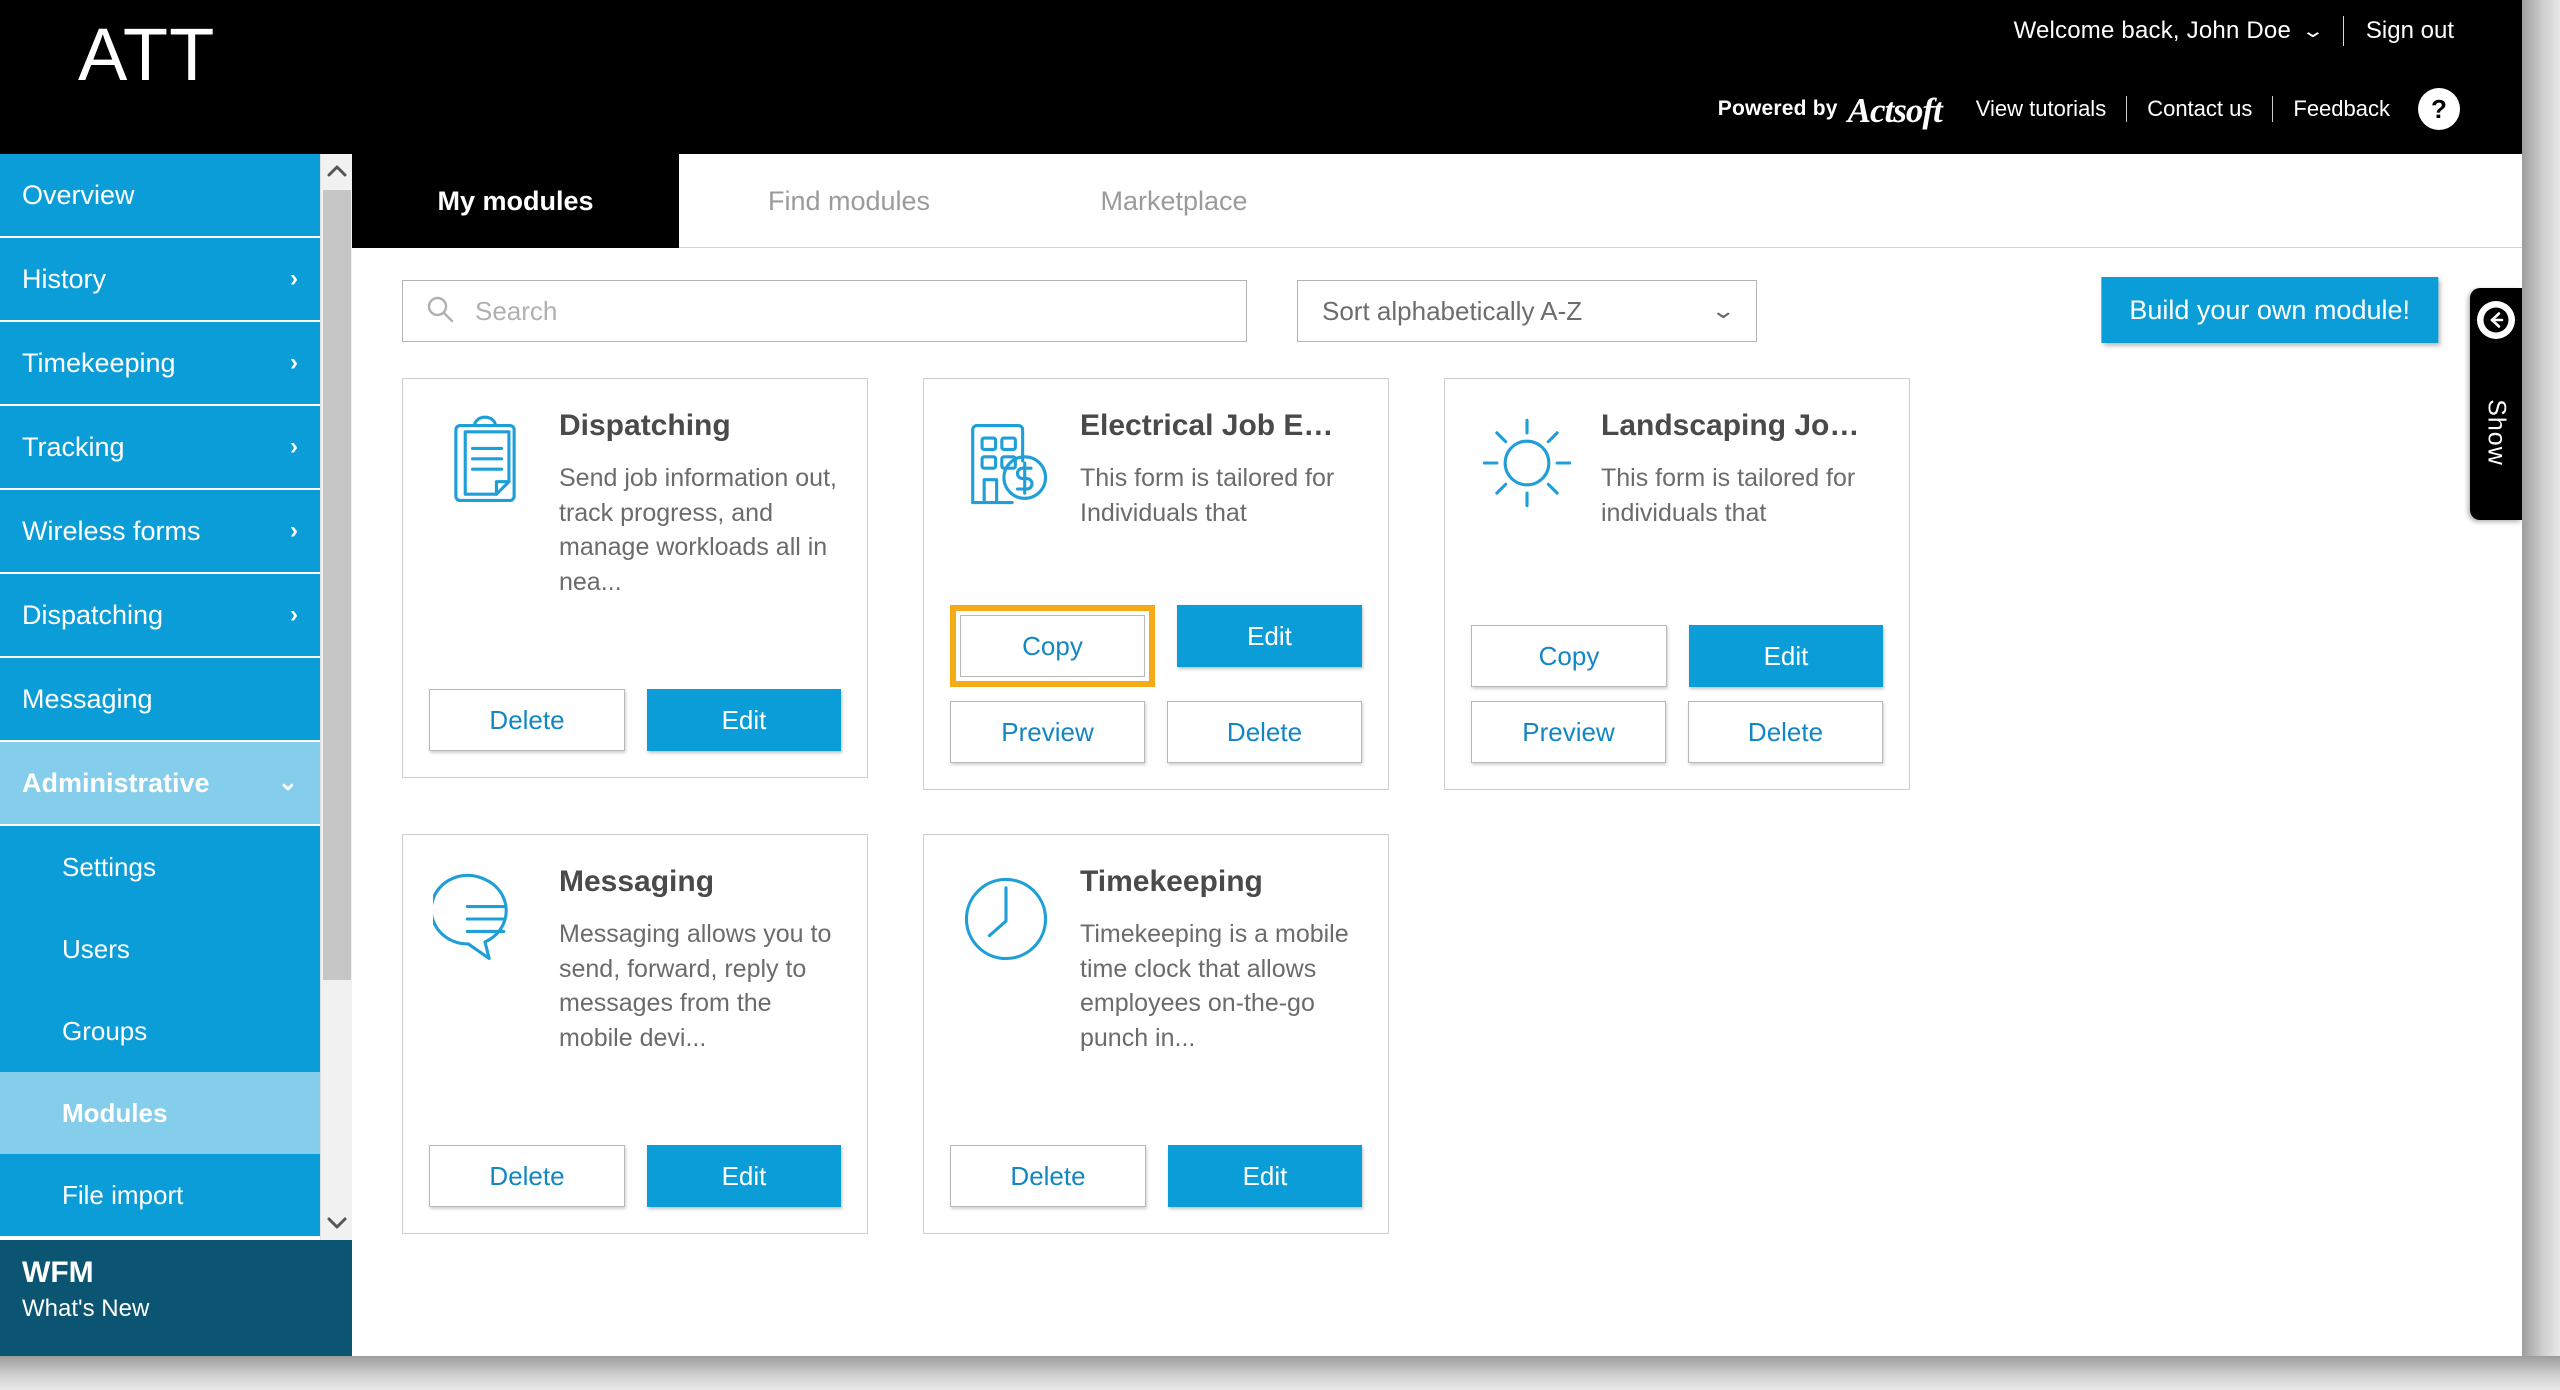 This screenshot has width=2560, height=1390. Describe the element at coordinates (2199, 109) in the screenshot. I see `contact-us-link: Contact us` at that location.